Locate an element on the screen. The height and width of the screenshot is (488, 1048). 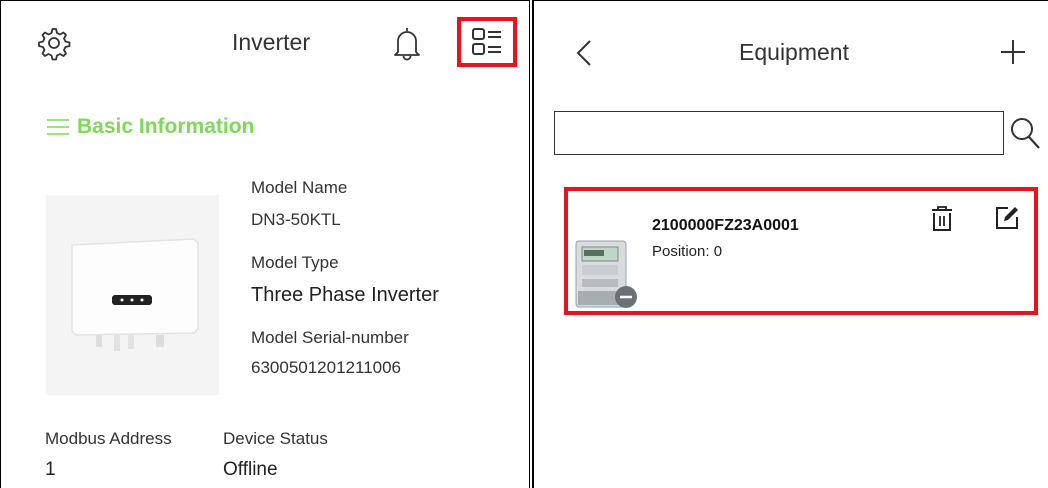
modbus-address-value: 1 is located at coordinates (50, 469).